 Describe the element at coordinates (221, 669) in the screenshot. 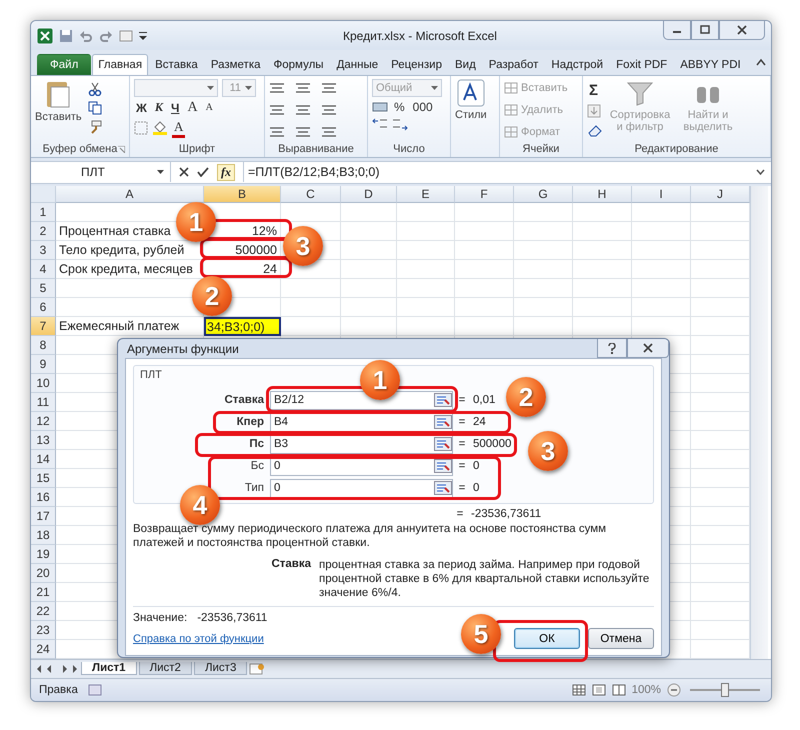

I see `sheet-tab: Лист3` at that location.